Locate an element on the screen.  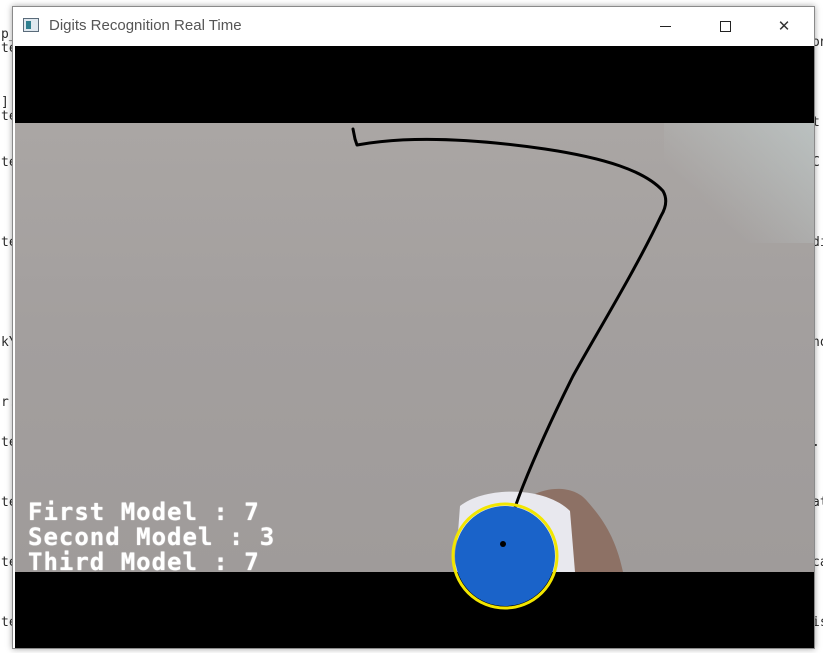
first-model-prediction: First Model : 7 is located at coordinates (144, 512).